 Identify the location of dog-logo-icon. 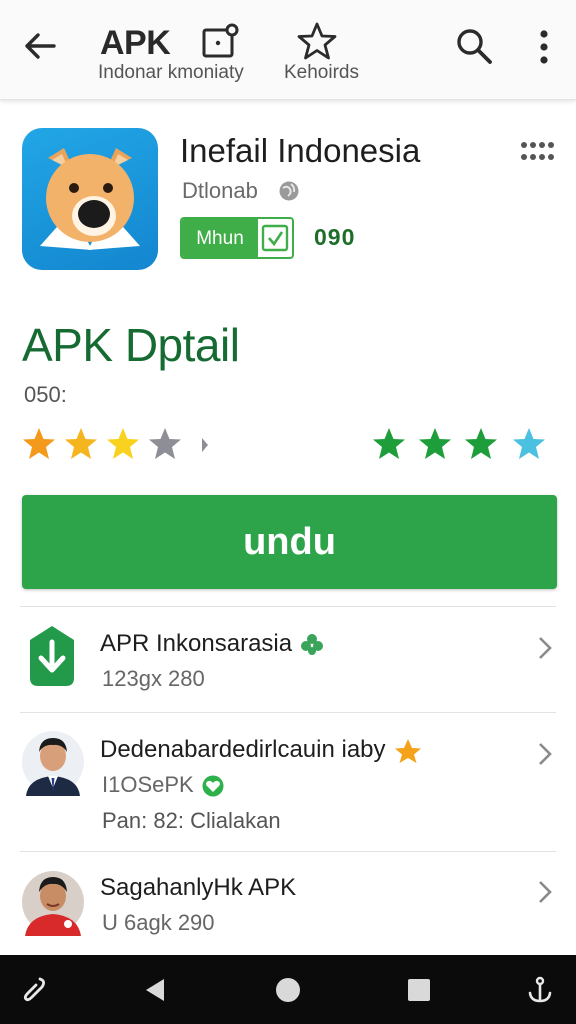
(90, 199).